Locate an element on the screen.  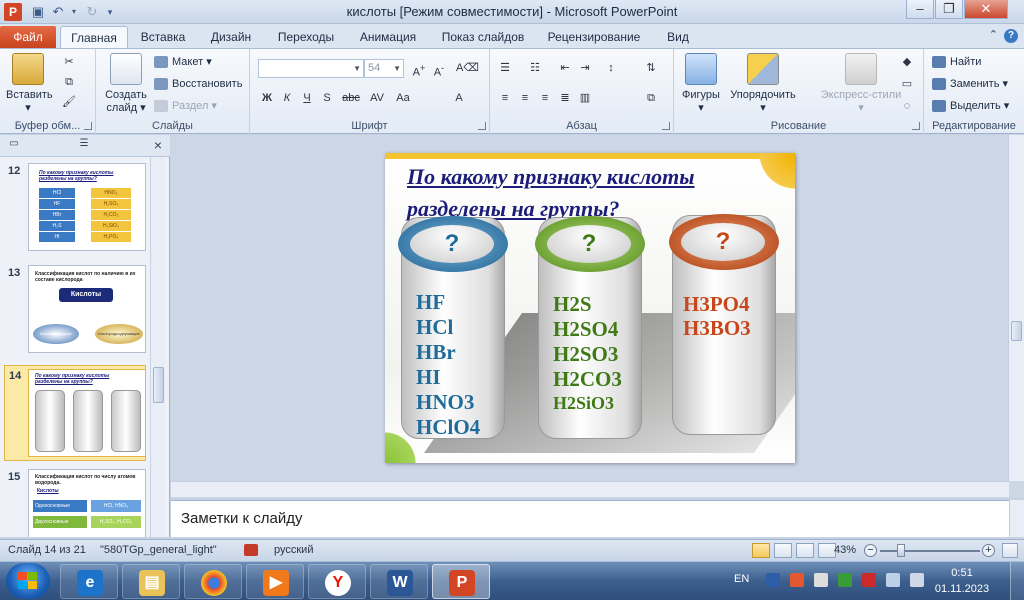
close-button: ✕ is located at coordinates (986, 9).